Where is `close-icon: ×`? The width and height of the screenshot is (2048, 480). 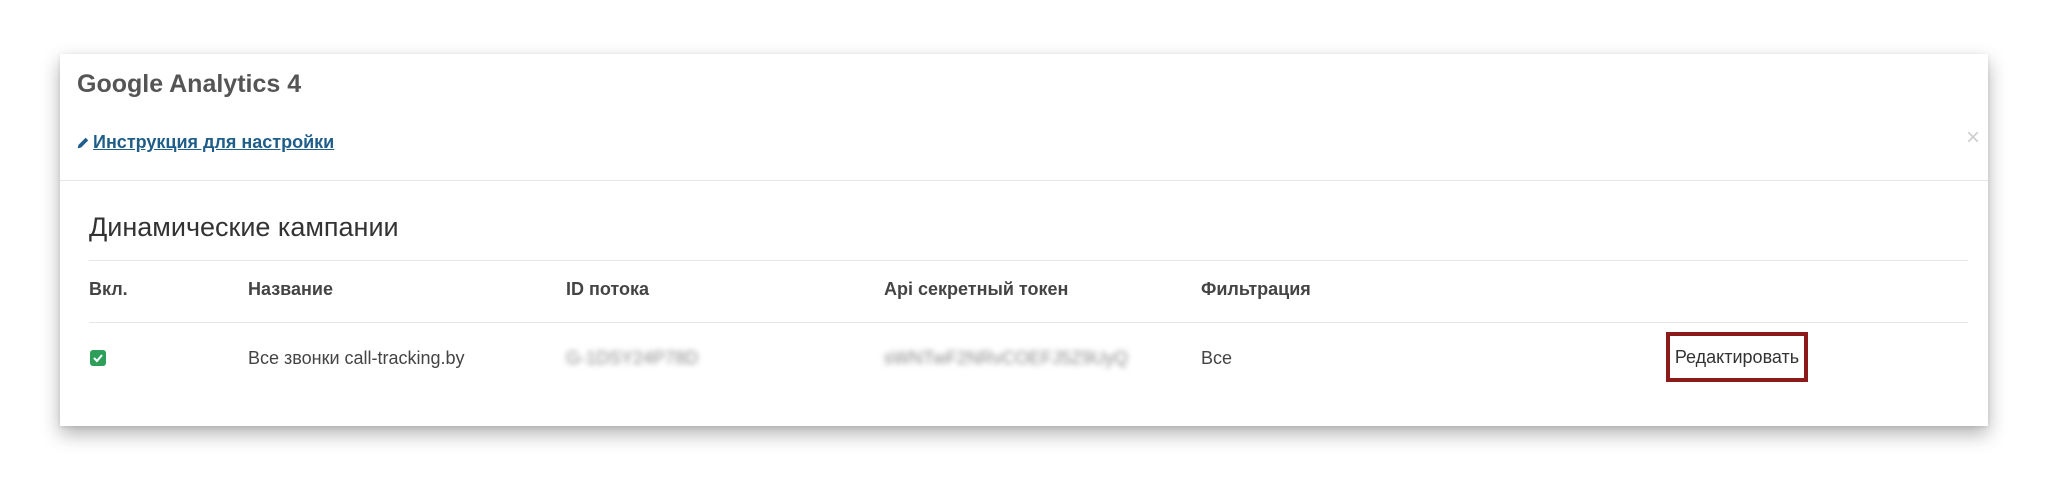
close-icon: × is located at coordinates (1973, 138).